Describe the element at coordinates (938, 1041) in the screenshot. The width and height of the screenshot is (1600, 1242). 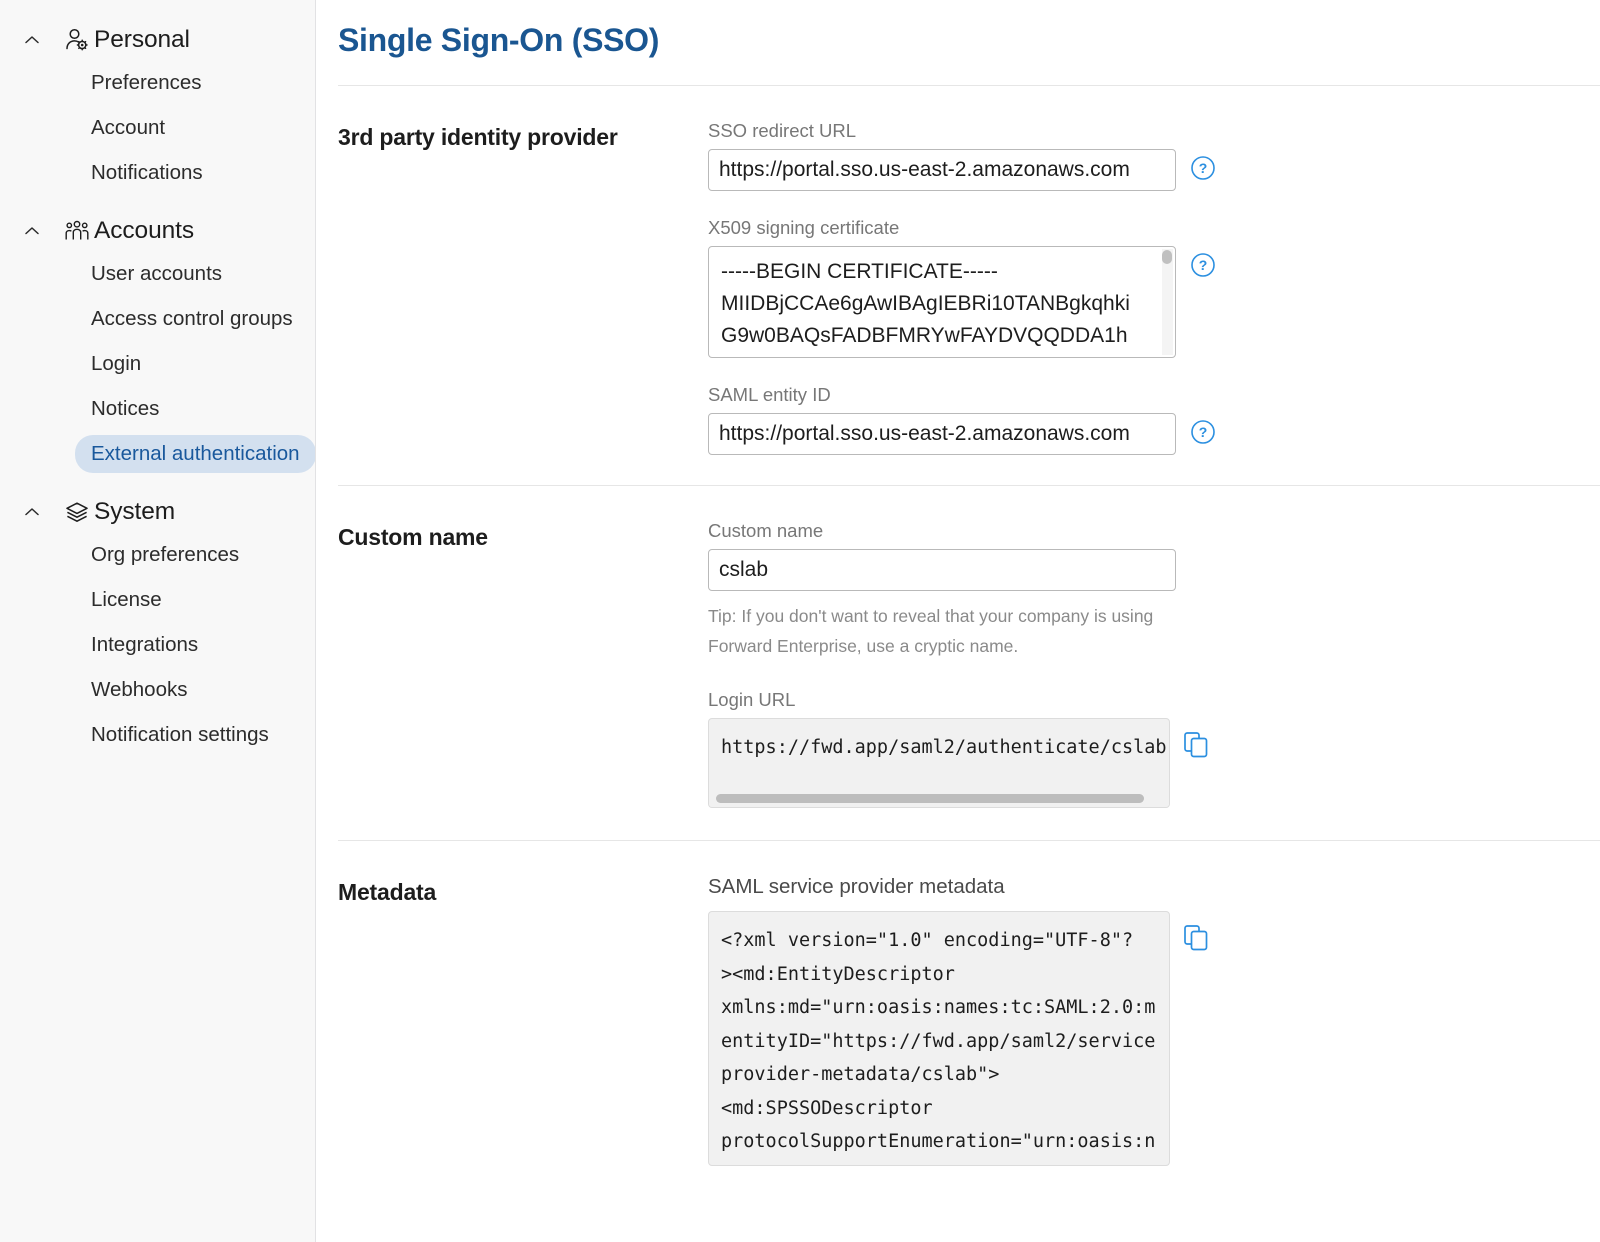
I see `xml-line: entityID="https://fwd.app/saml2/service` at that location.